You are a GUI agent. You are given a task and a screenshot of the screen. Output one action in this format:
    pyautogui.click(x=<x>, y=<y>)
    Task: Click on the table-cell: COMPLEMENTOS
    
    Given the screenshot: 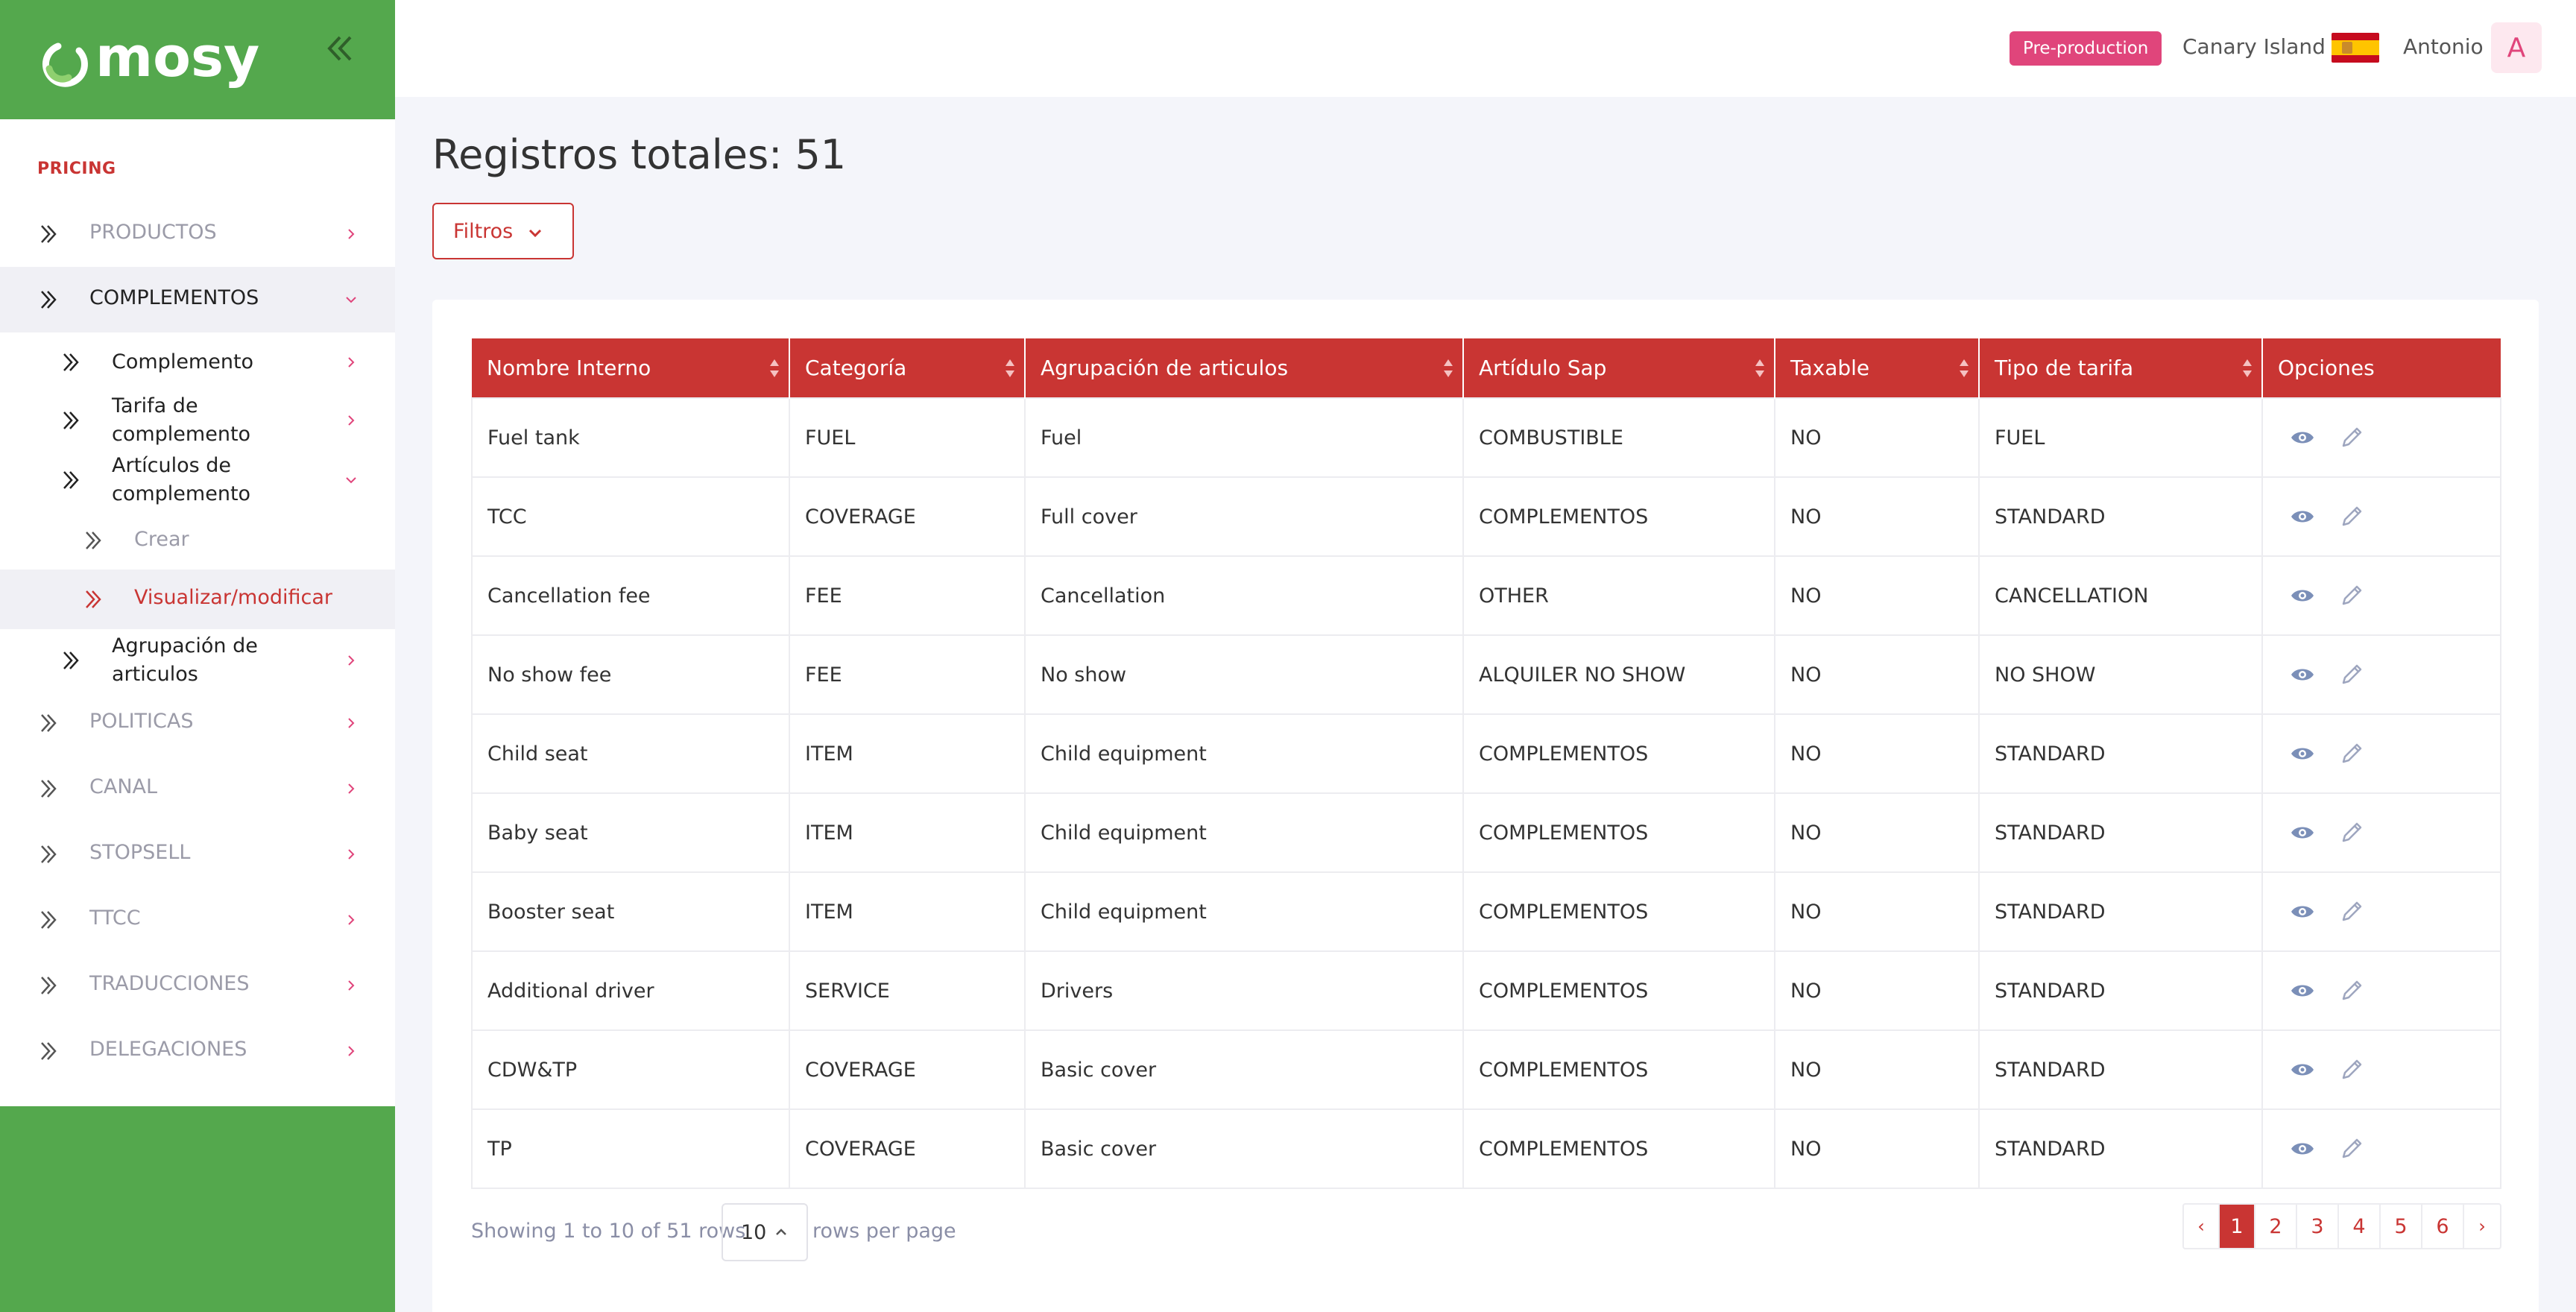 What is the action you would take?
    pyautogui.click(x=1619, y=754)
    